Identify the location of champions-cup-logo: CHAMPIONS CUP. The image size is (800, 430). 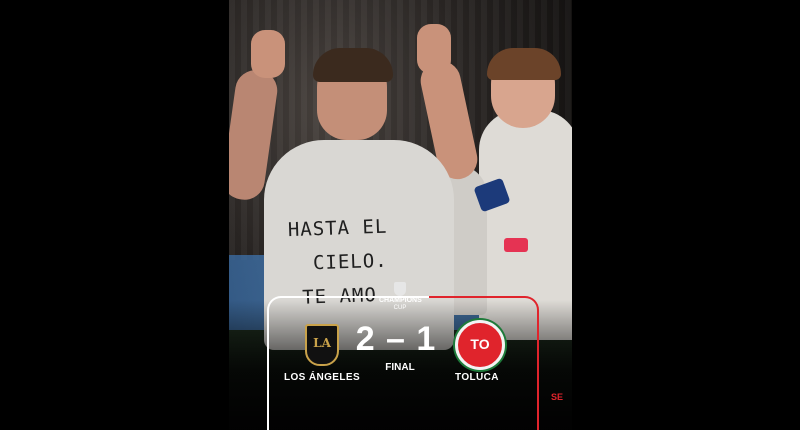
(400, 297).